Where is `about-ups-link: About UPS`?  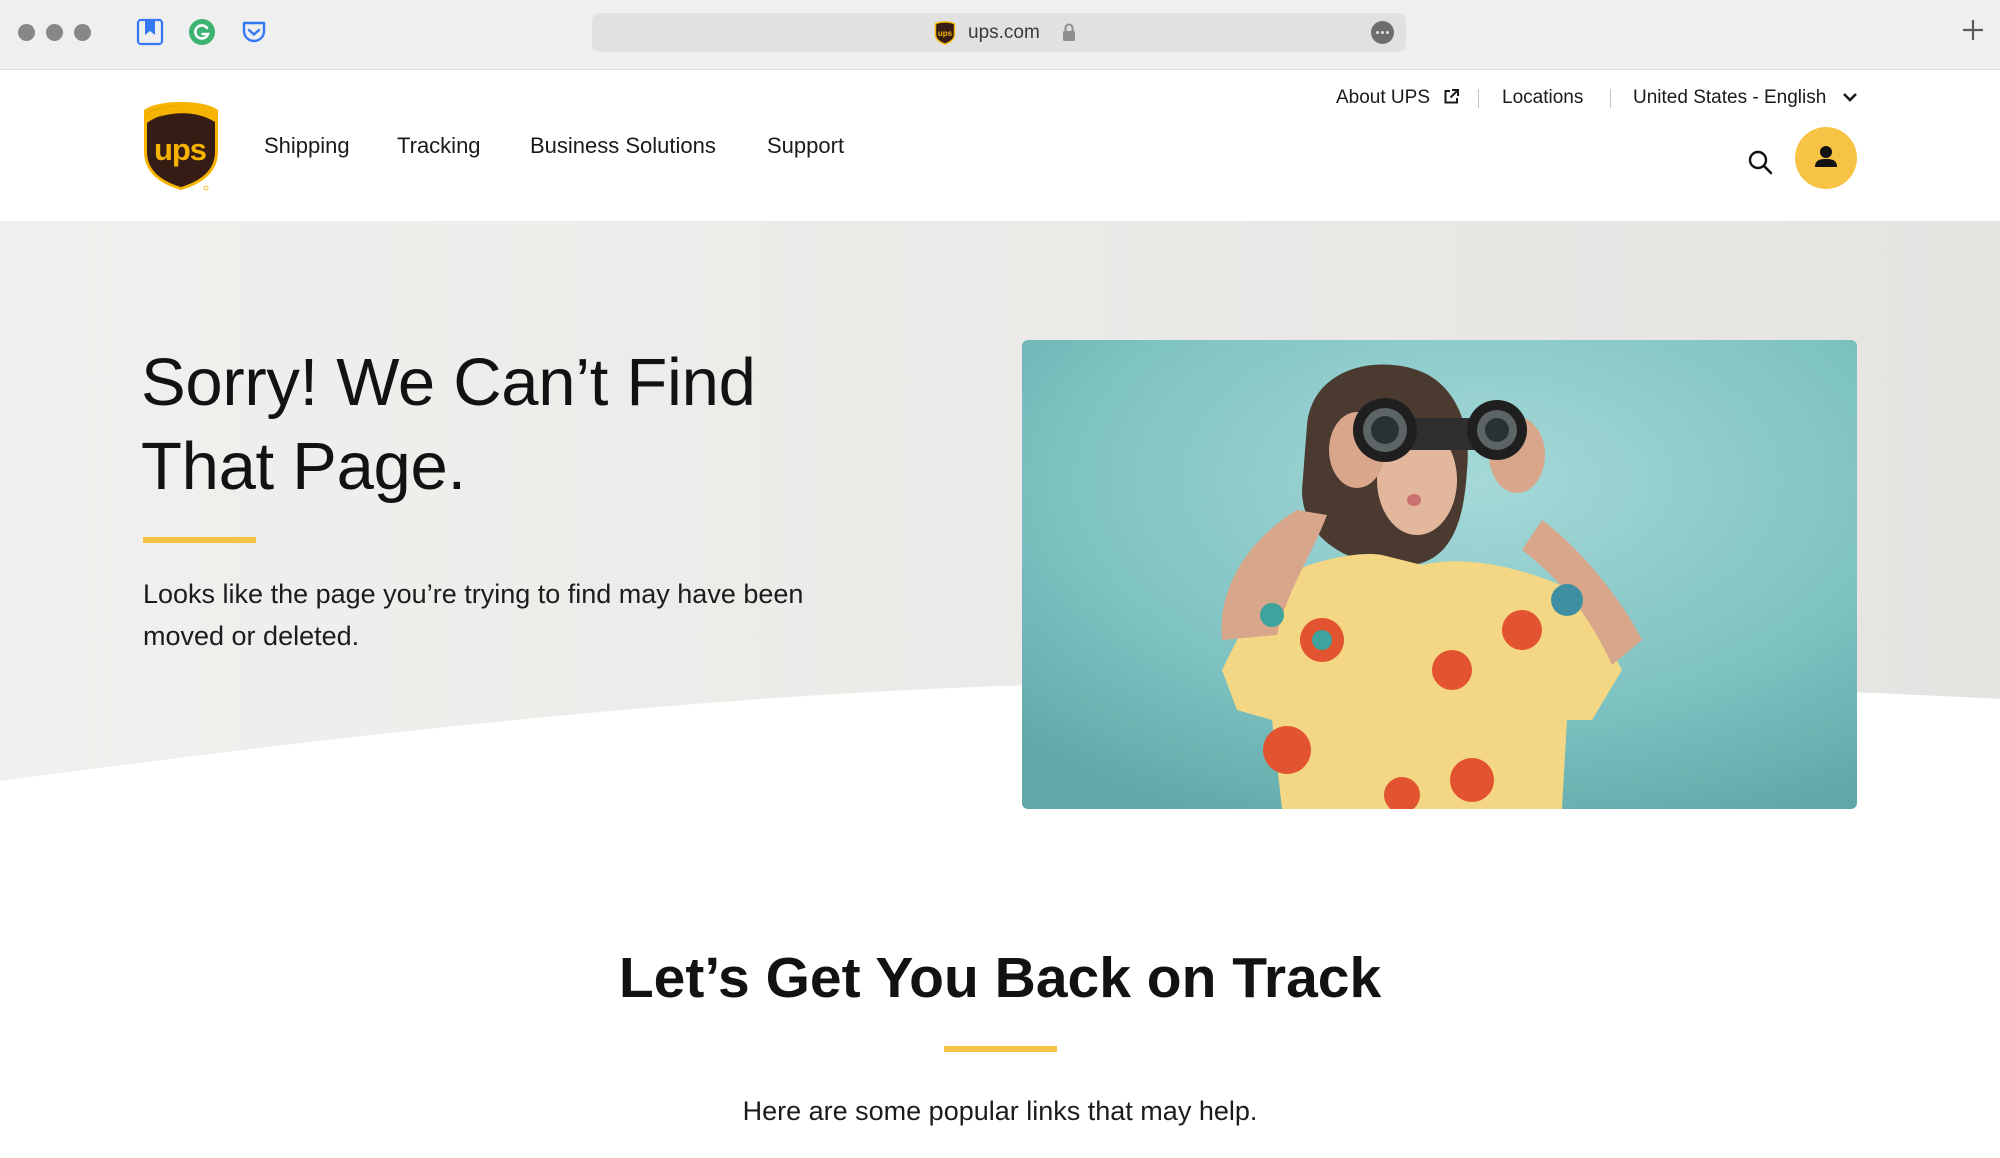
about-ups-link: About UPS is located at coordinates (1398, 98).